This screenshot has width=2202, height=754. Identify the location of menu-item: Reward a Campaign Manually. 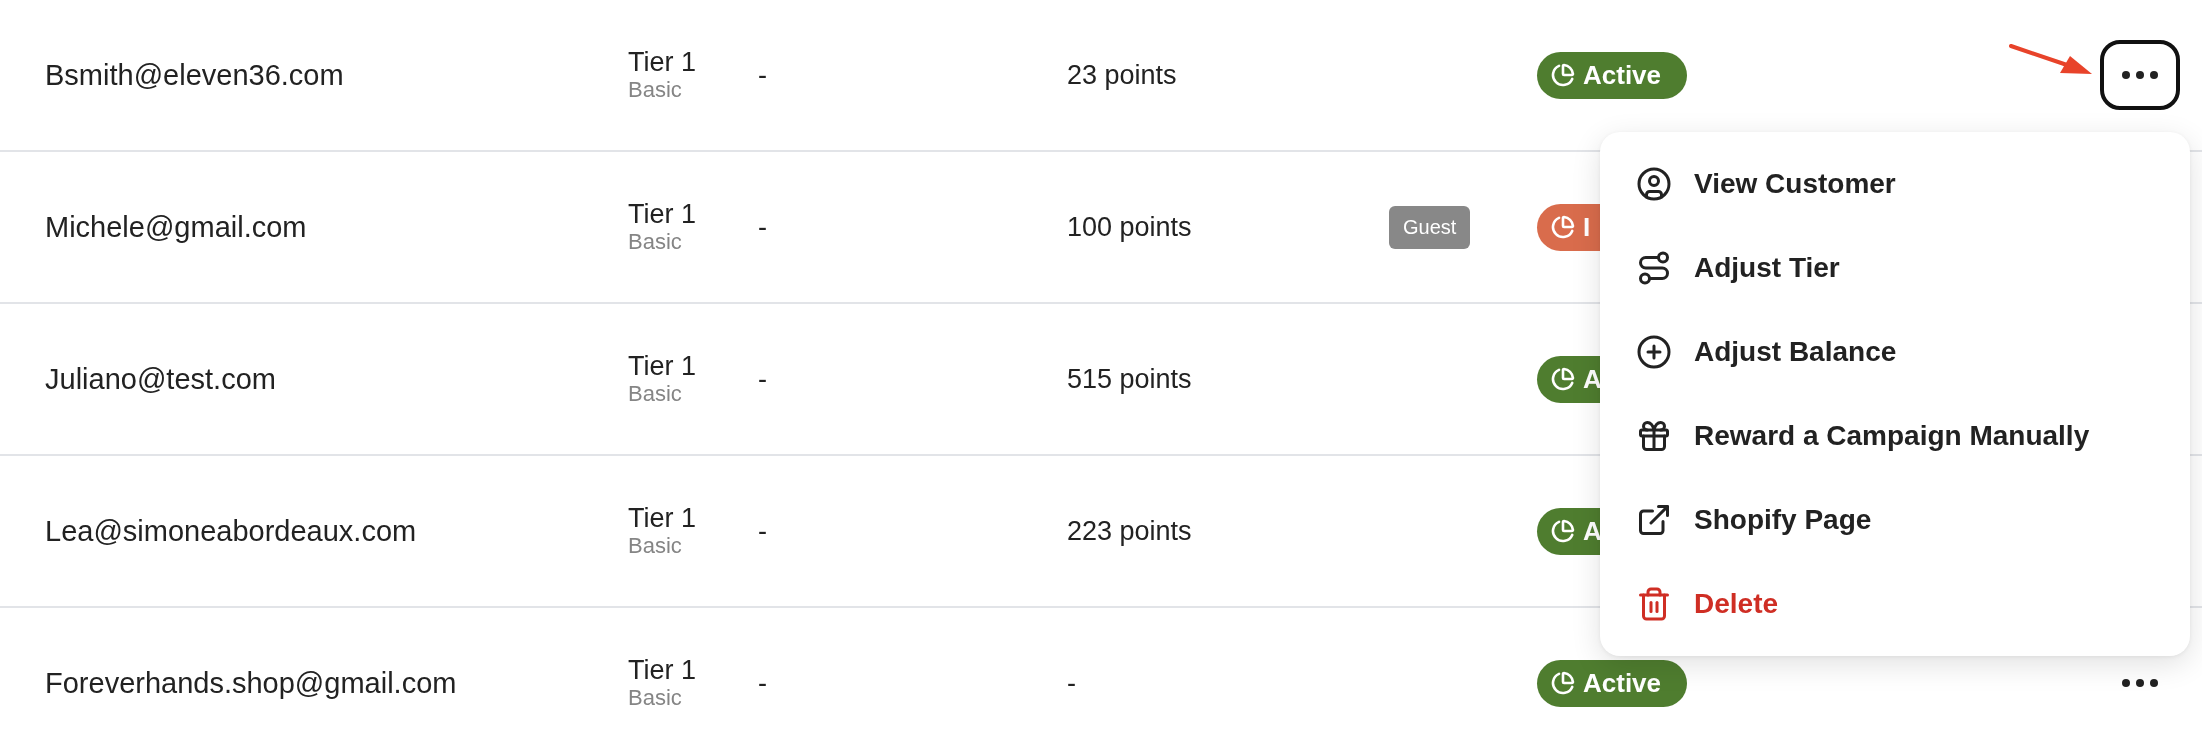
(1895, 436).